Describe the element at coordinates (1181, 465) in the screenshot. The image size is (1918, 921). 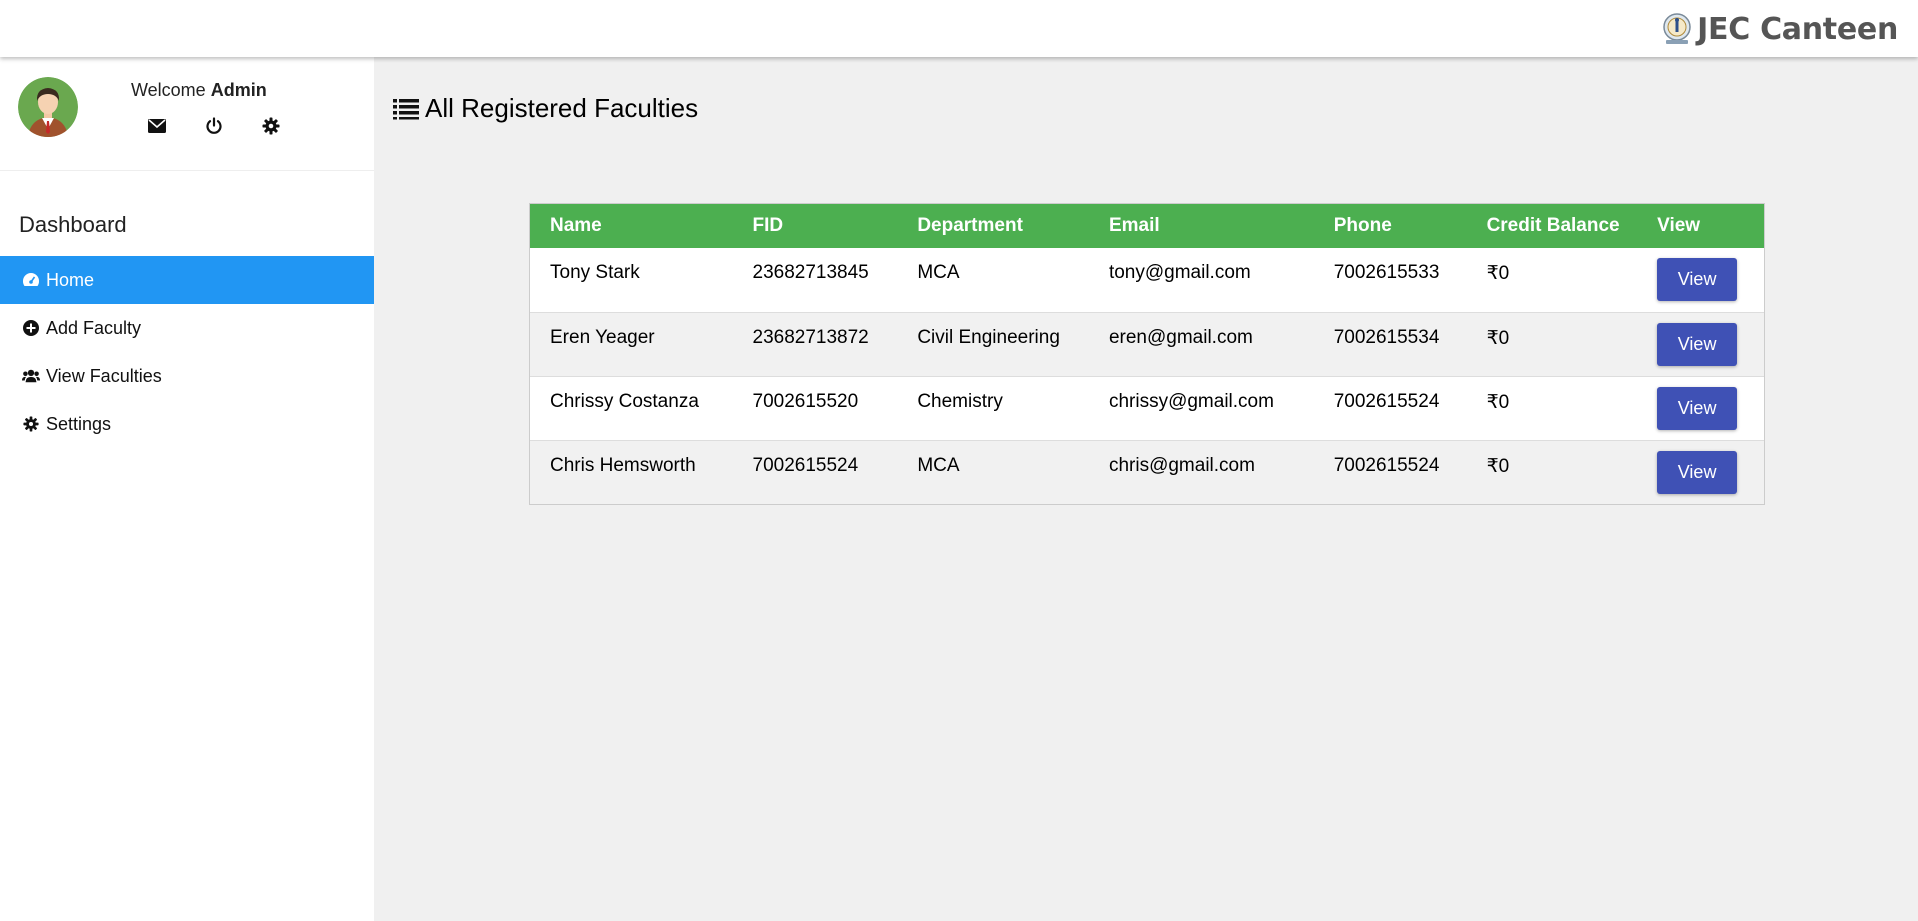
I see `cell-email: chris@gmail.com` at that location.